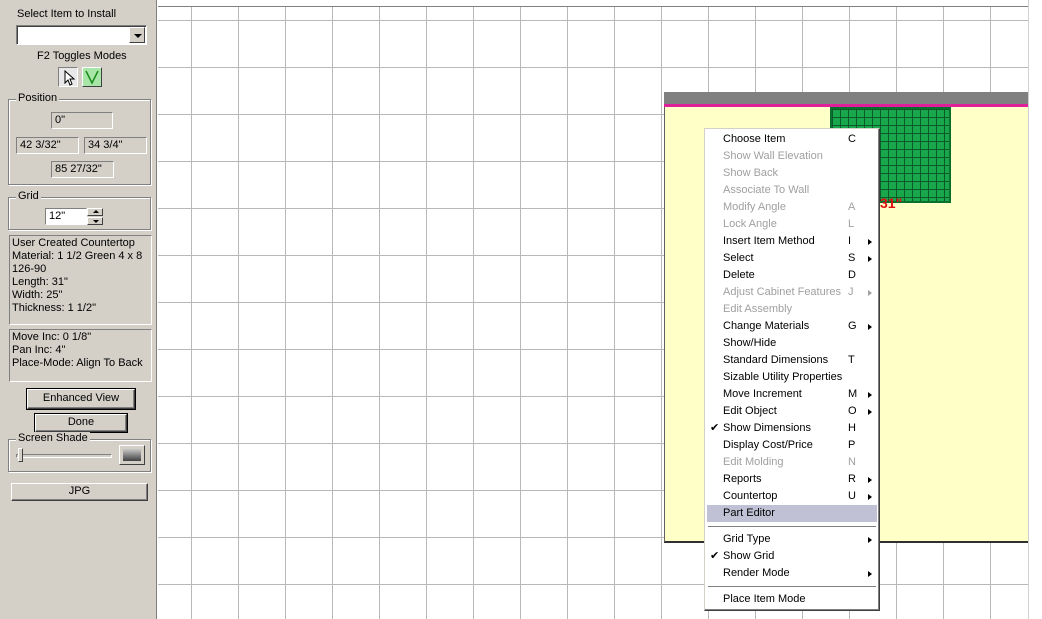 The width and height of the screenshot is (1042, 619). Describe the element at coordinates (66, 216) in the screenshot. I see `grid-size-field: 12"` at that location.